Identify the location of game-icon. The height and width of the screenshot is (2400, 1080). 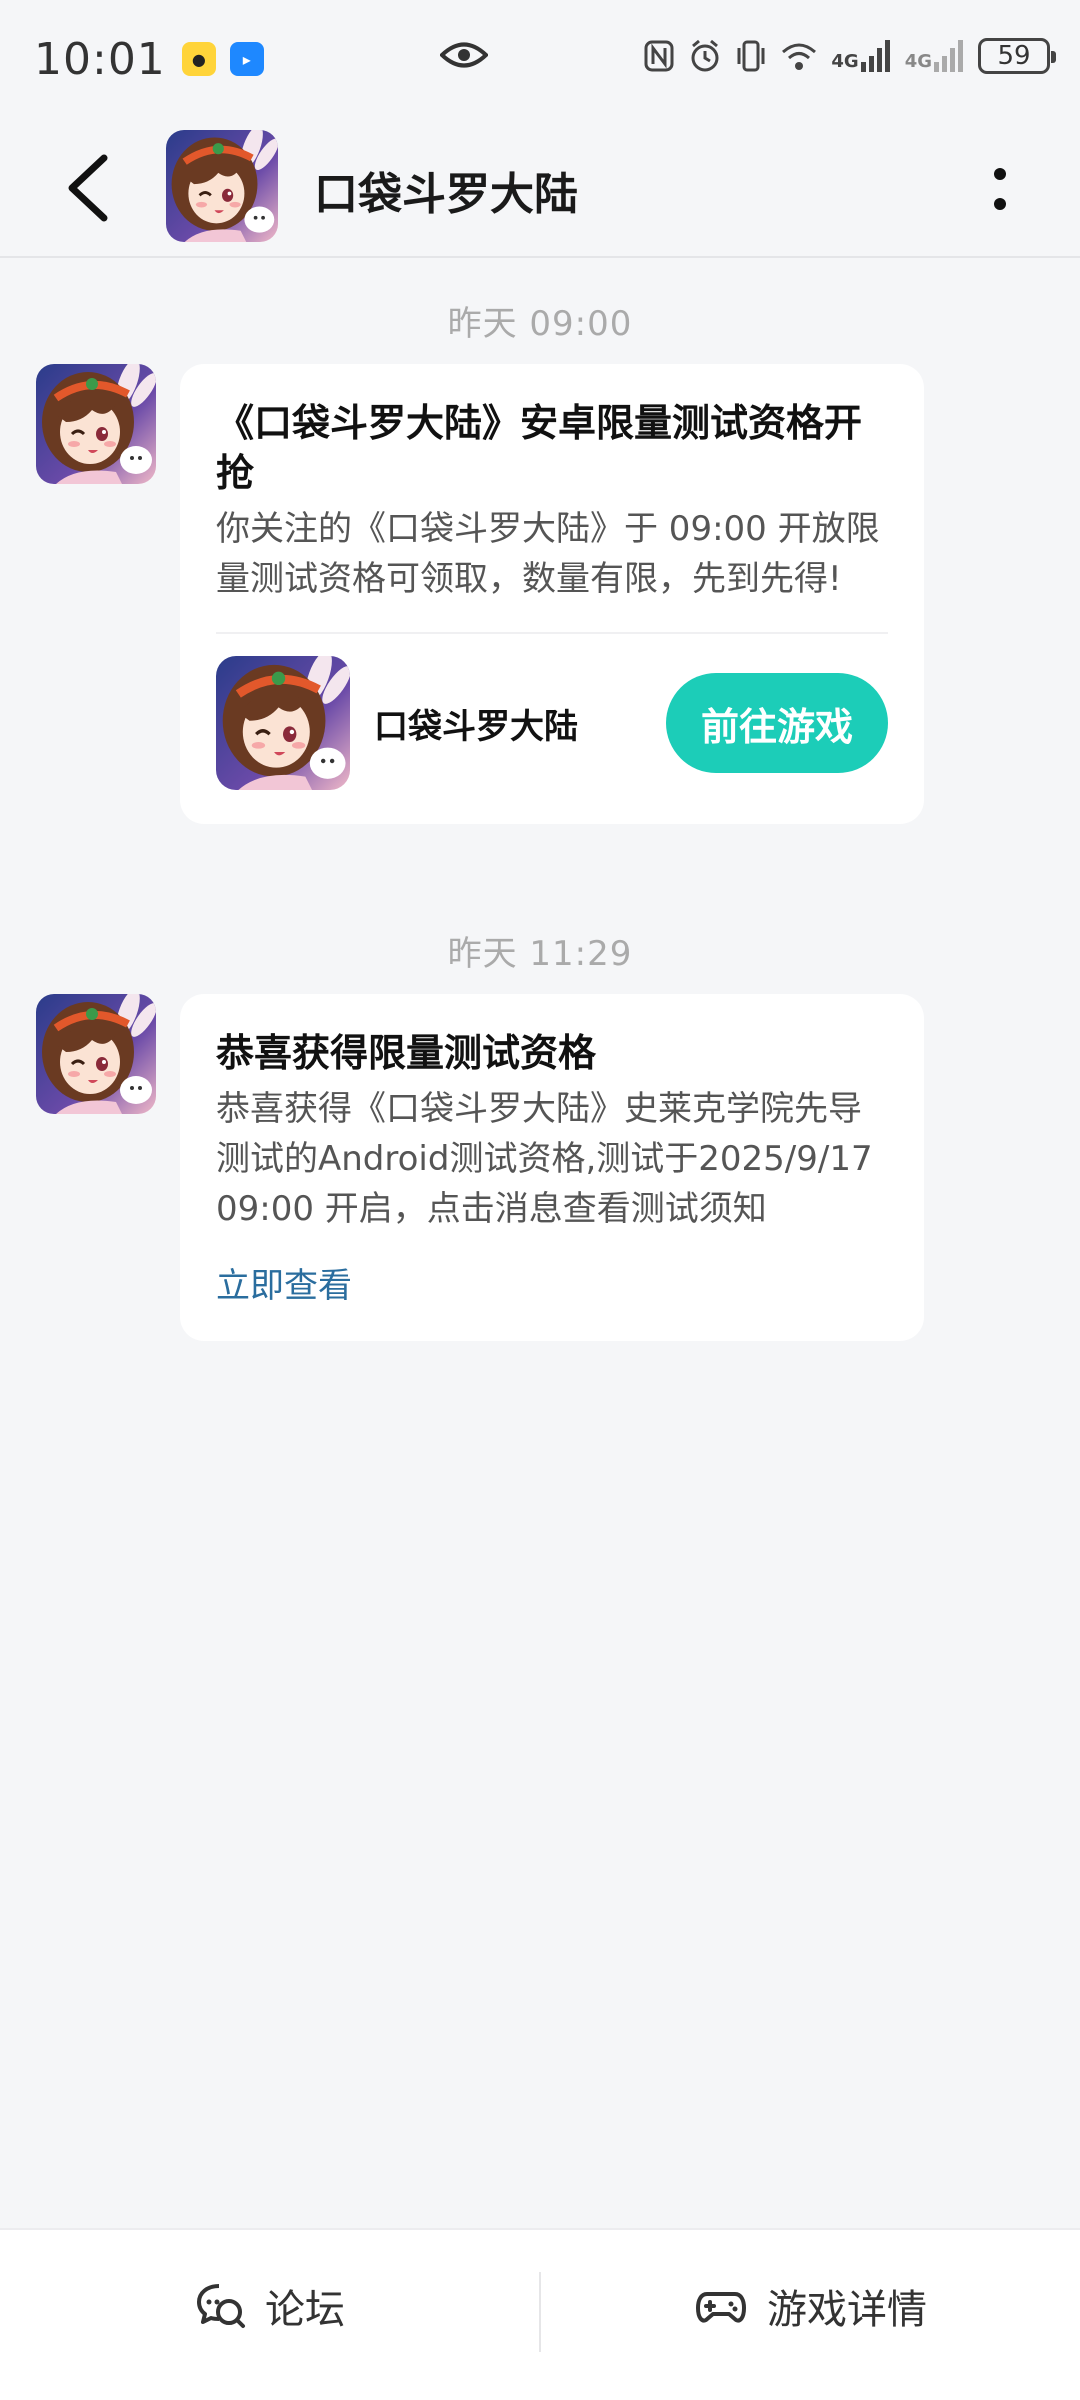
(283, 723).